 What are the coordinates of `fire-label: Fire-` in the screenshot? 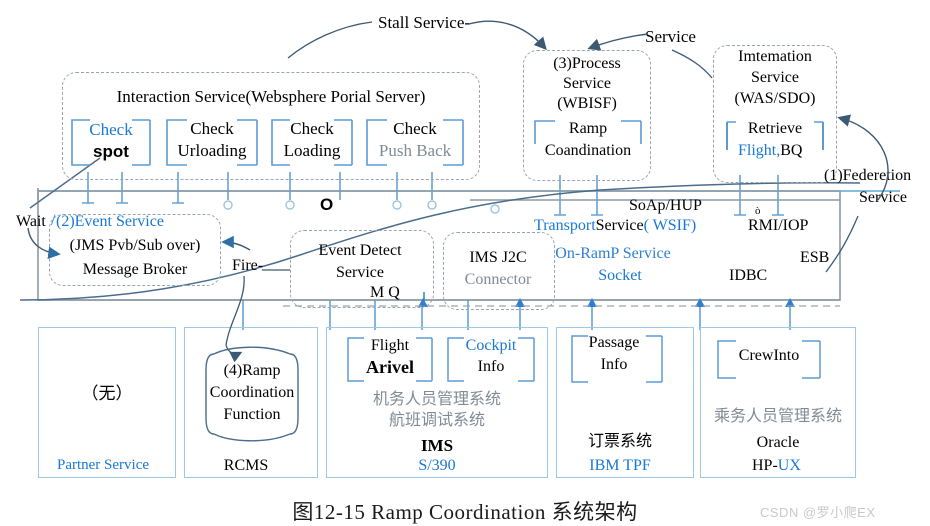 It's located at (248, 265).